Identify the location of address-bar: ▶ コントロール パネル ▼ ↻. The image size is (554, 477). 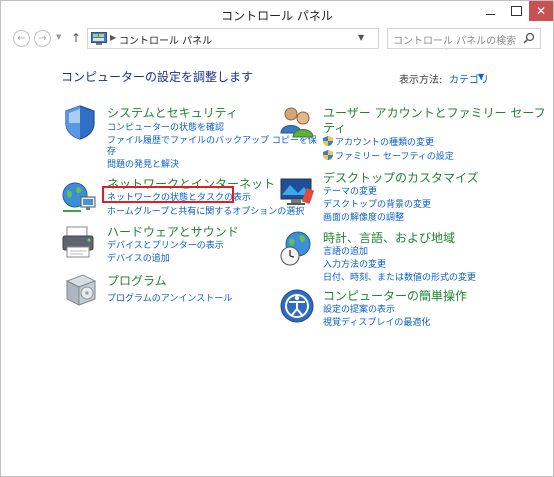
(276, 39).